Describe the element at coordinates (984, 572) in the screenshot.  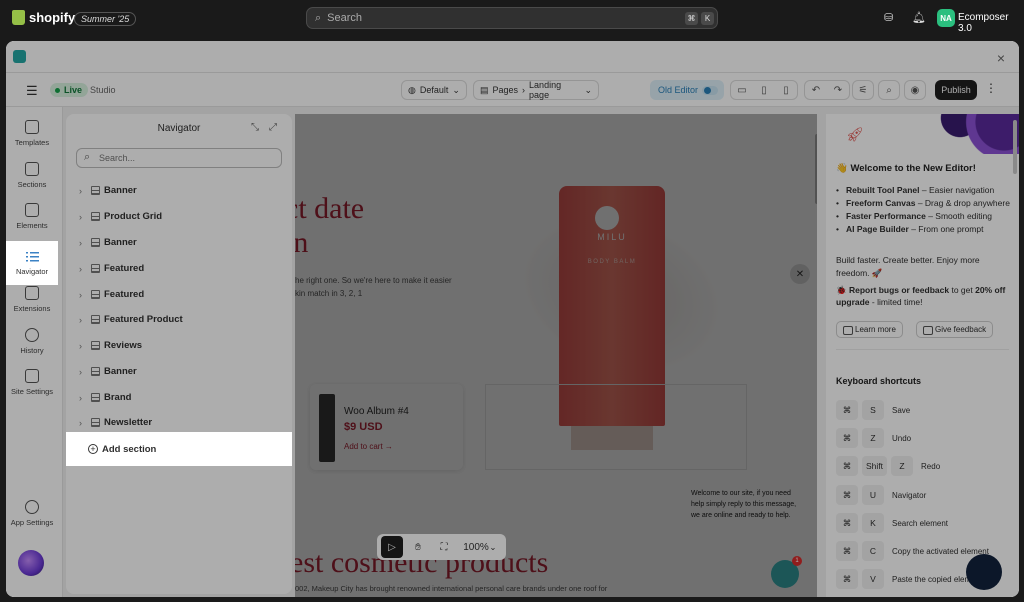
I see `support-chat-icon` at that location.